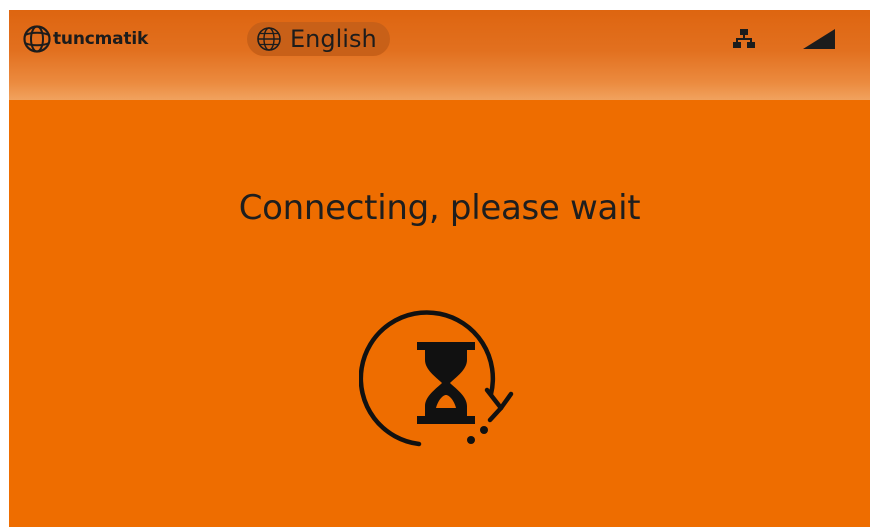 This screenshot has height=527, width=881. What do you see at coordinates (101, 39) in the screenshot?
I see `brand-name: tuncmatik` at bounding box center [101, 39].